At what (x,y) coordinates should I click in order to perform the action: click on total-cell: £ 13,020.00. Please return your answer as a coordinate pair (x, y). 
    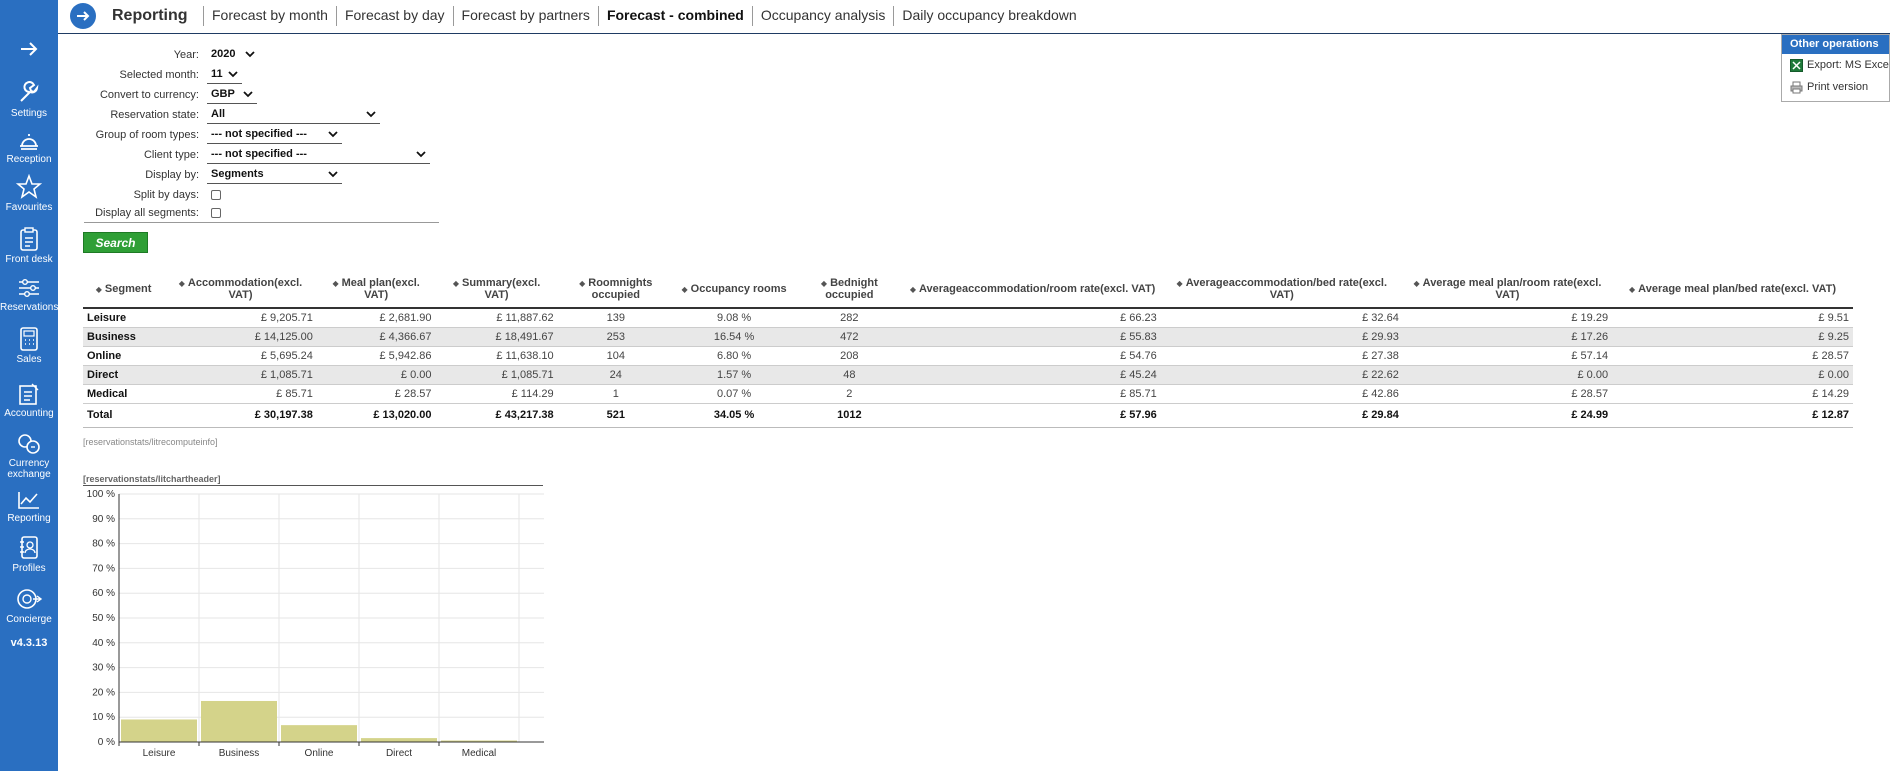
    Looking at the image, I should click on (402, 415).